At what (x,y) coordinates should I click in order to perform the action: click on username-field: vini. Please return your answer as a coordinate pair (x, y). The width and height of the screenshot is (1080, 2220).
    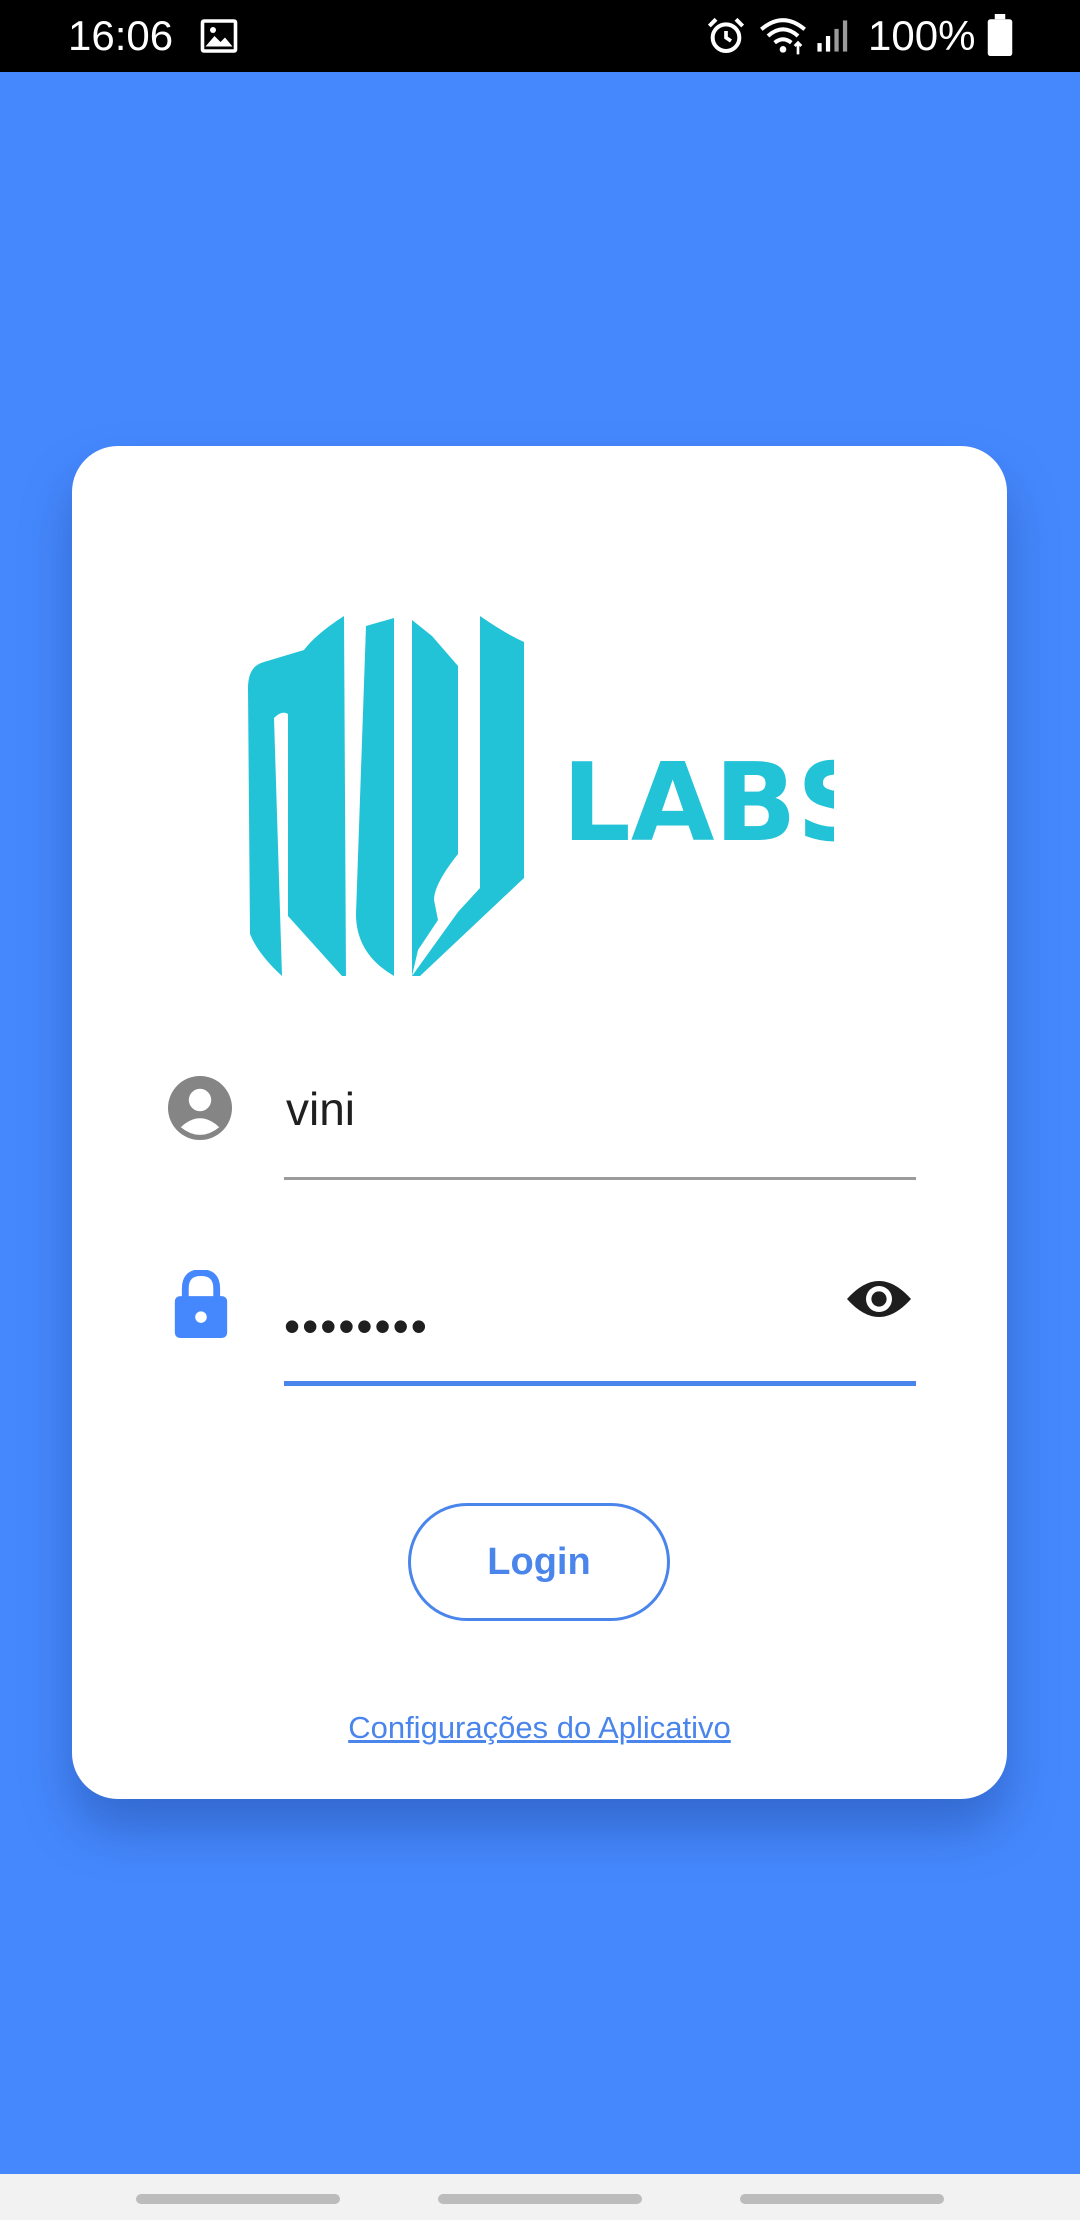
    Looking at the image, I should click on (600, 1125).